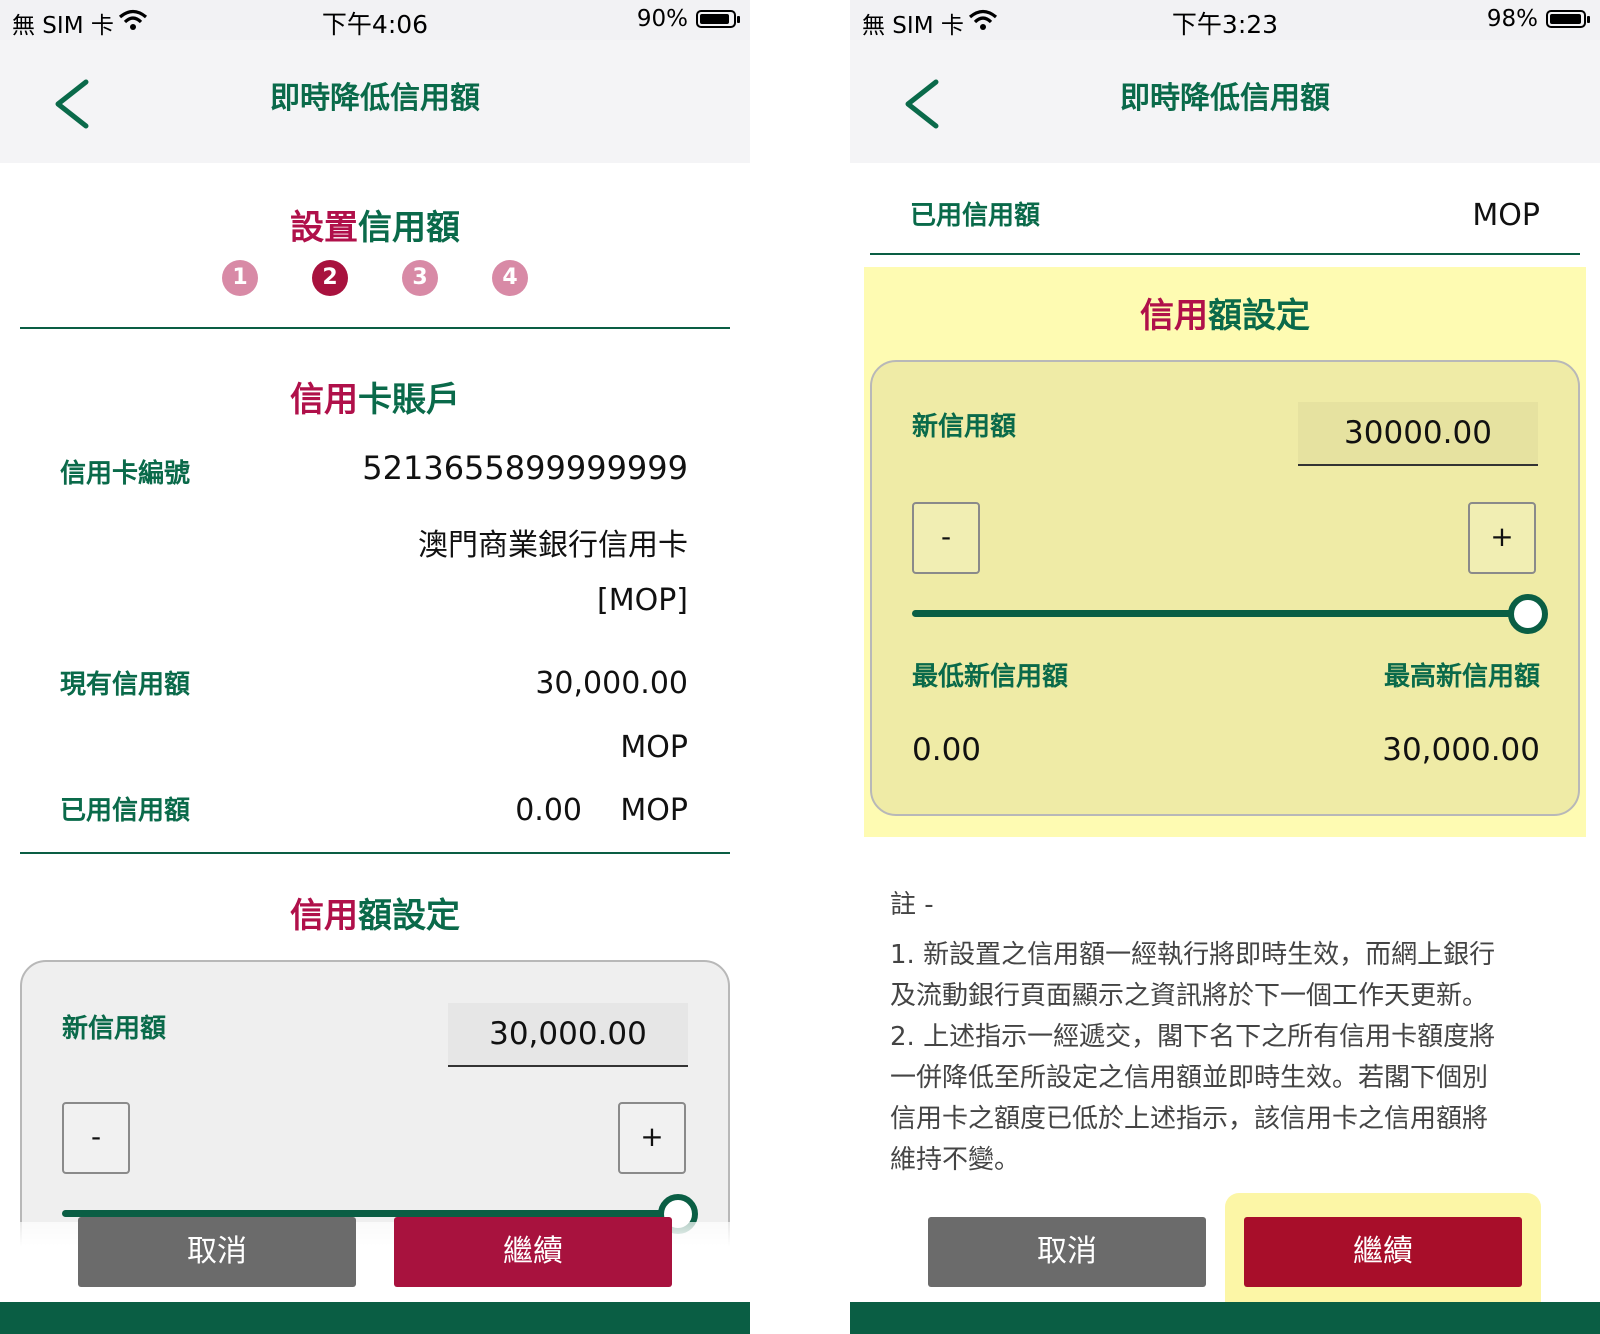  Describe the element at coordinates (240, 278) in the screenshot. I see `step-indicator-1: 1` at that location.